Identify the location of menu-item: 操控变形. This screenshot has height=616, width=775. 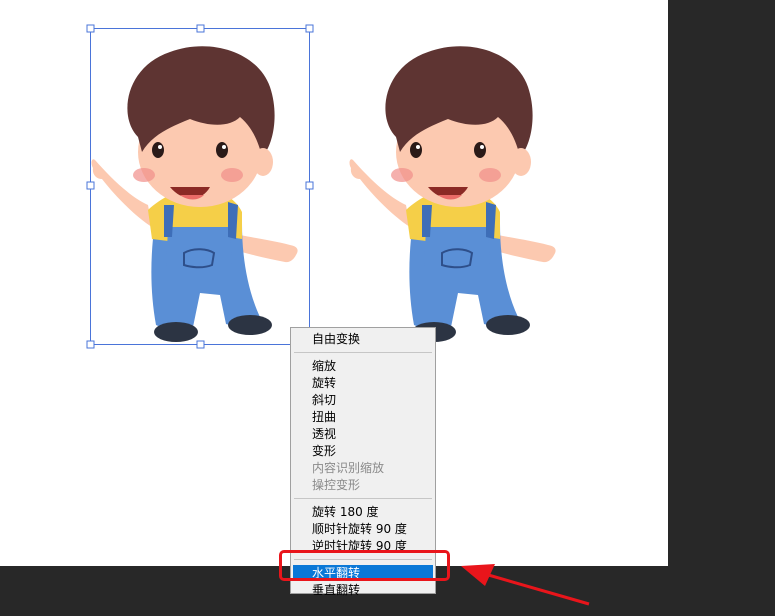
(336, 485).